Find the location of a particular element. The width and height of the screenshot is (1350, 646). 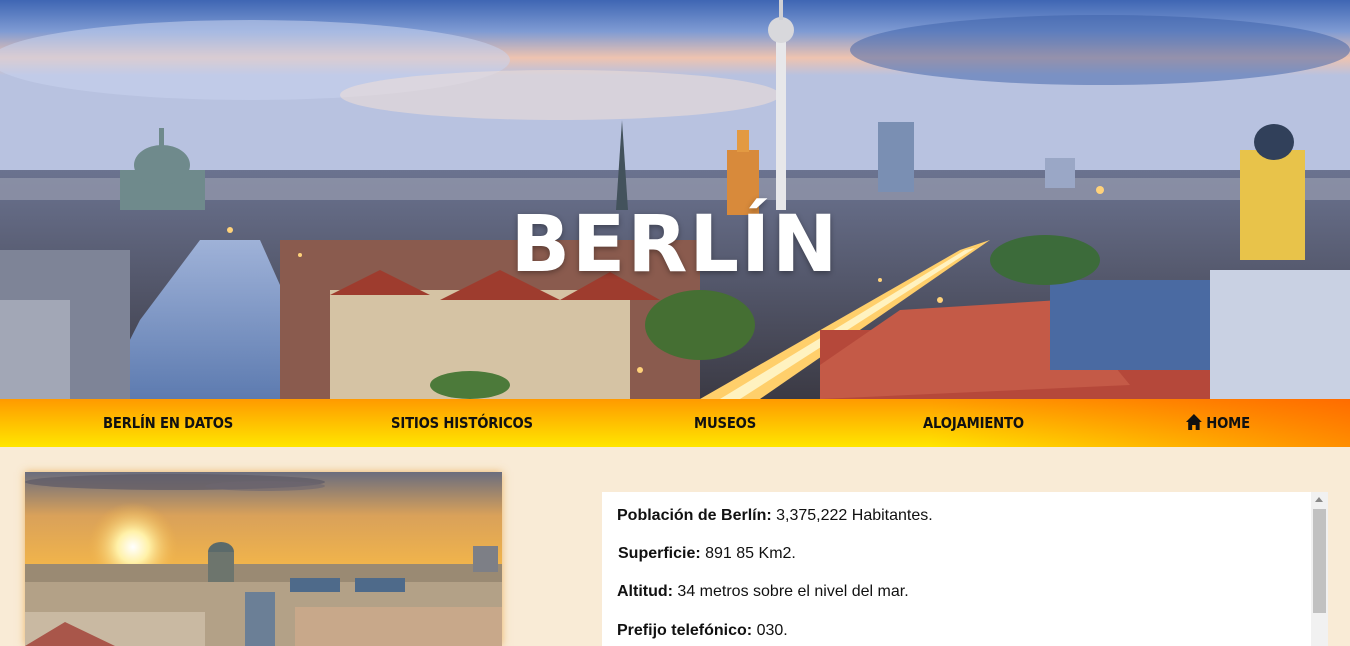

fact-superficie: Superficie: 891 85 Km2. is located at coordinates (707, 554).